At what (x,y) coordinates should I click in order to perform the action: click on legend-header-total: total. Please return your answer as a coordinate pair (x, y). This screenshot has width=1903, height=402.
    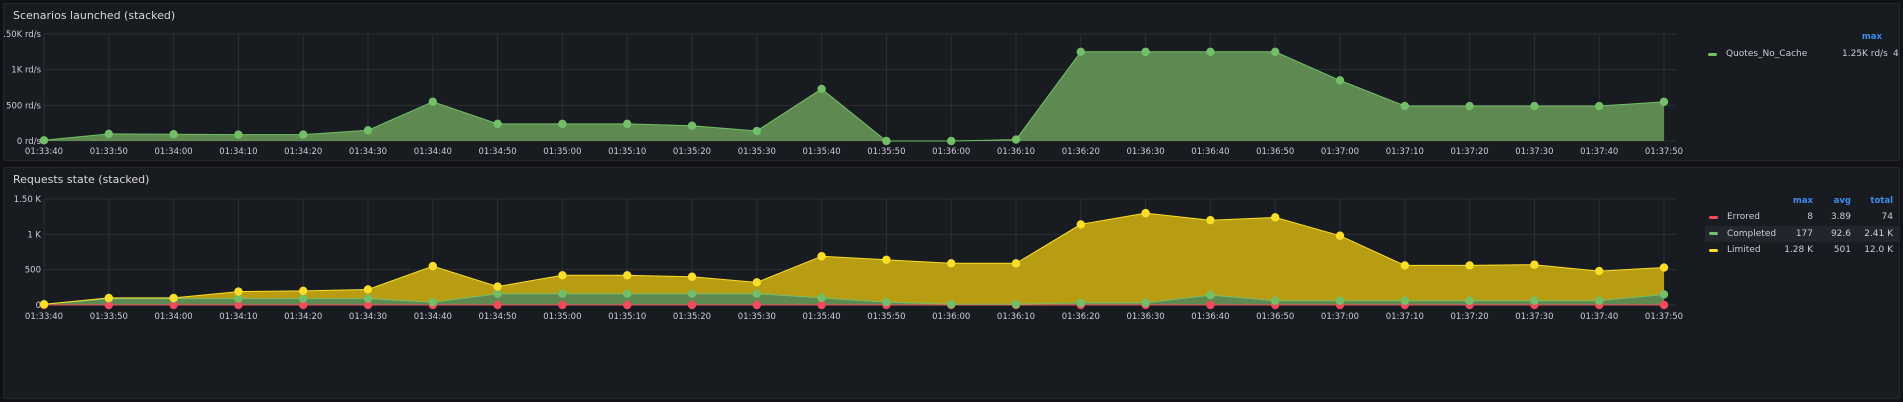
    Looking at the image, I should click on (1875, 201).